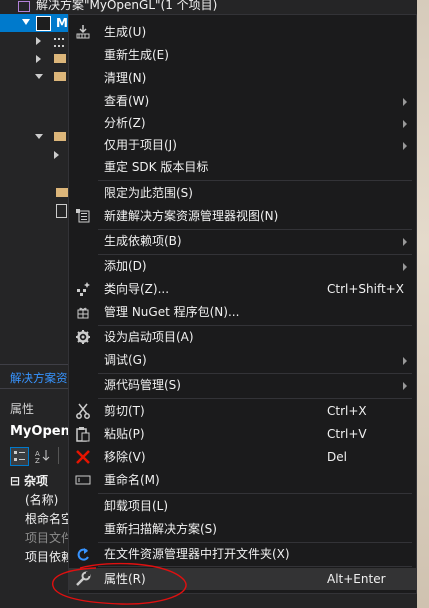 Image resolution: width=429 pixels, height=608 pixels. I want to click on menu-item-label: 调试(G), so click(125, 360).